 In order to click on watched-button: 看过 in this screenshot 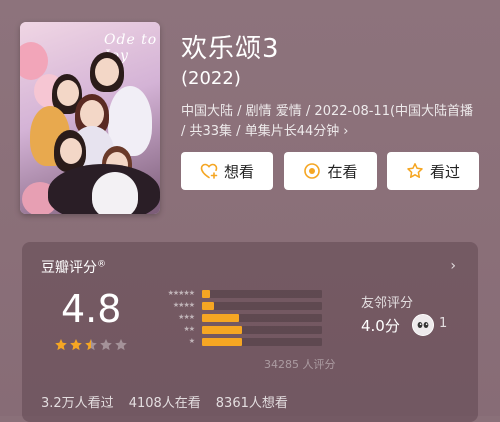, I will do `click(433, 171)`.